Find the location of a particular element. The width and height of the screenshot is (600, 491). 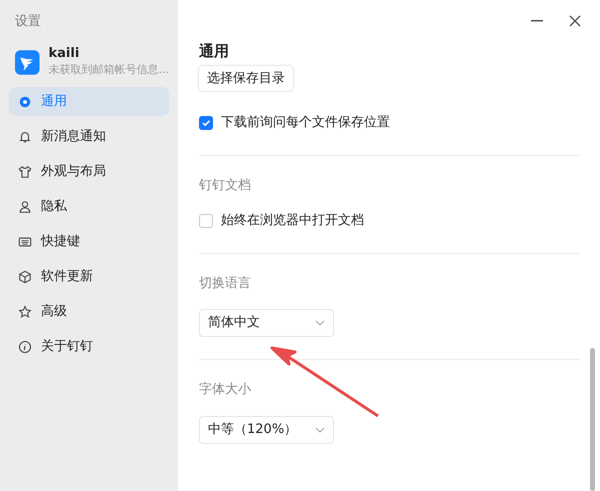

nav-item: 外观与布局 is located at coordinates (89, 171).